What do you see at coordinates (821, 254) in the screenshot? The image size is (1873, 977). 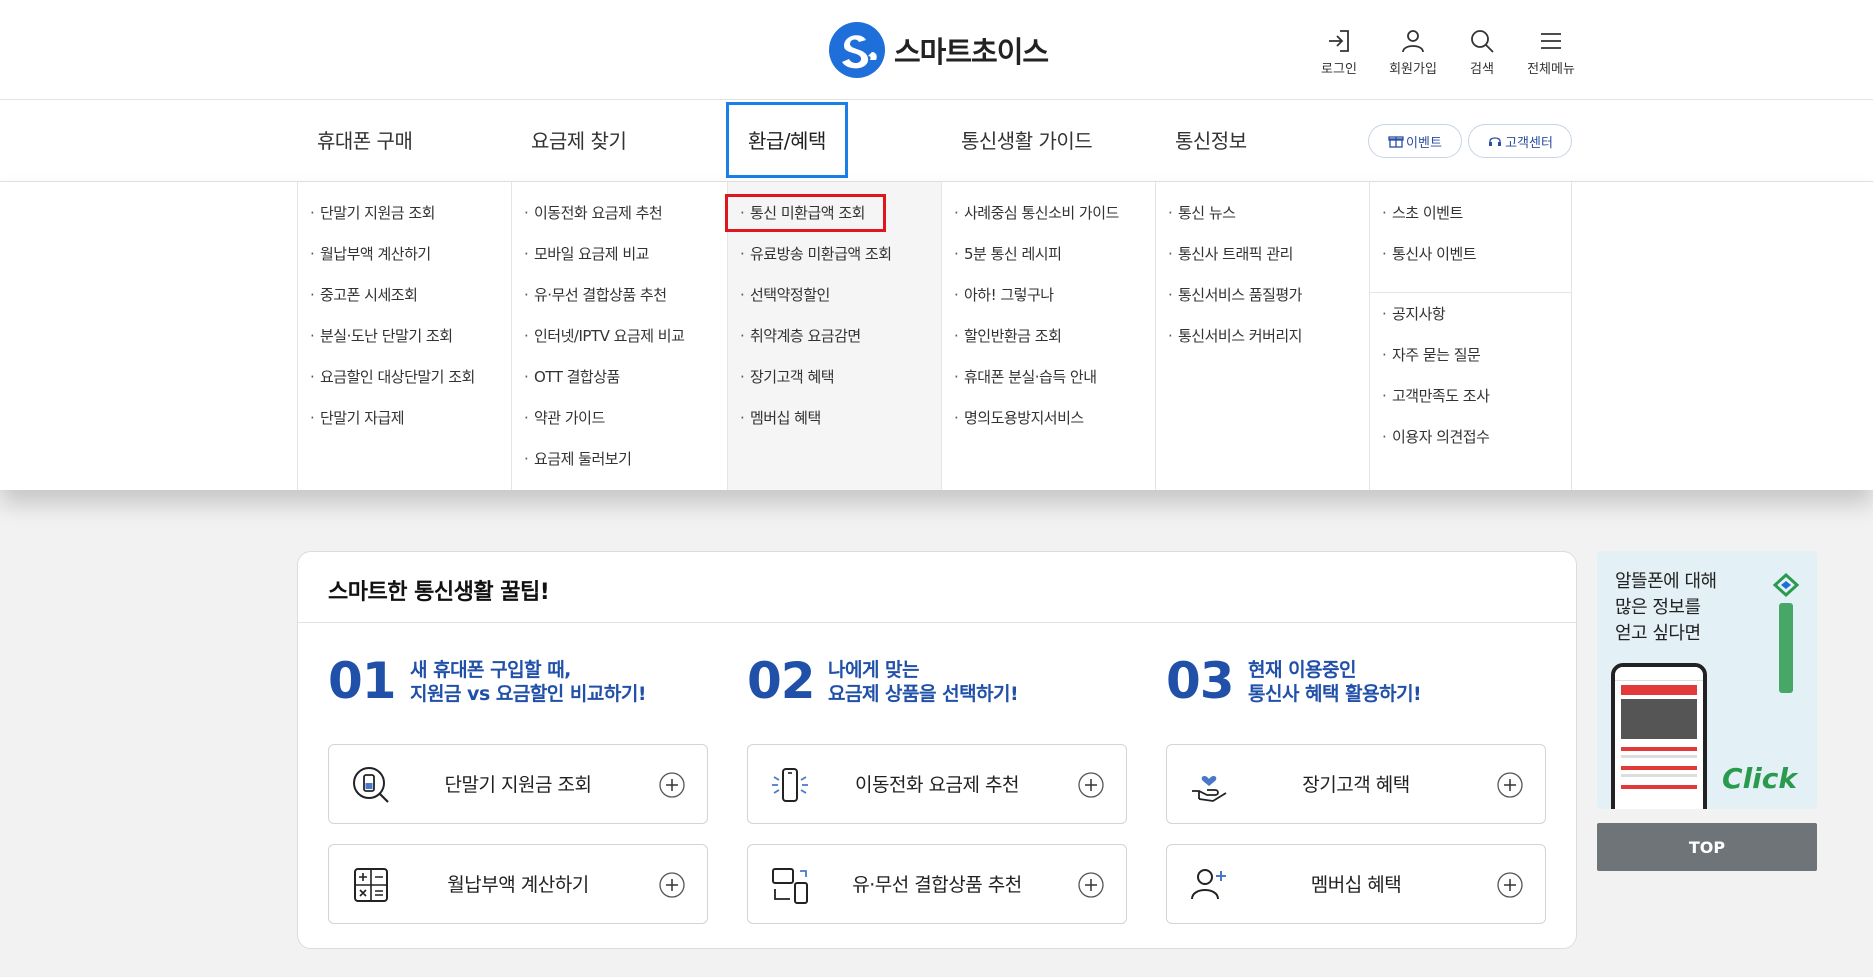 I see `submenu-item-label: 유료방송 미환급액 조회` at bounding box center [821, 254].